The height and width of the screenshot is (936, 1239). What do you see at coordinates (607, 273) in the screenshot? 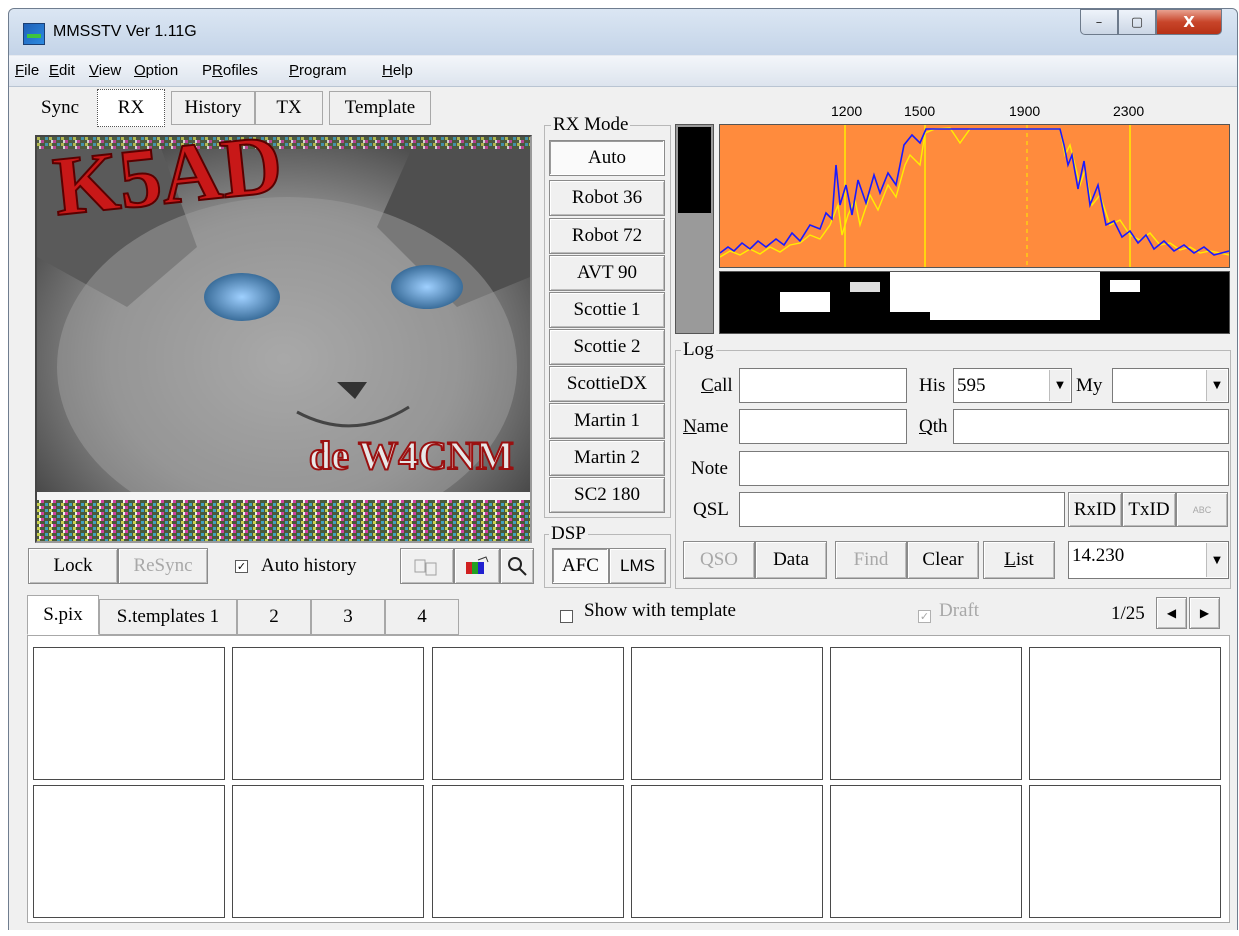
I see `mode-avt90: AVT 90` at bounding box center [607, 273].